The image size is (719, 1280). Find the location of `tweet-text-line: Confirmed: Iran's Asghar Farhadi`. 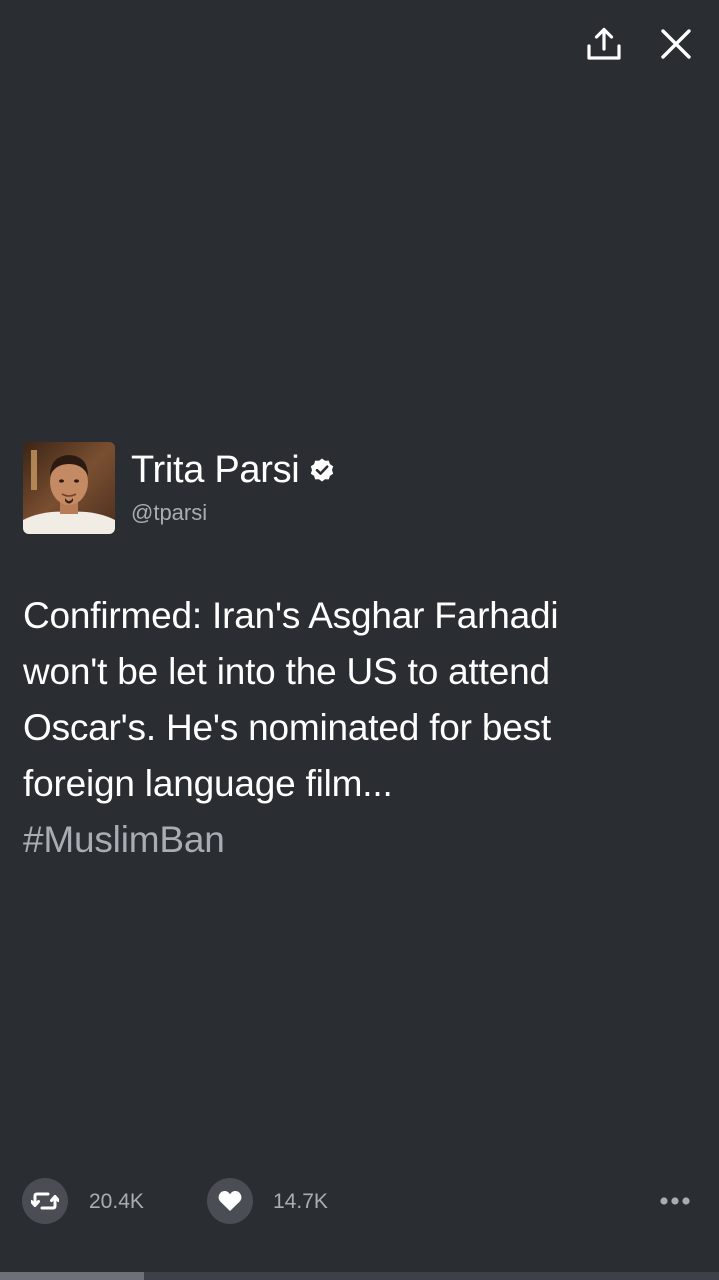

tweet-text-line: Confirmed: Iran's Asghar Farhadi is located at coordinates (291, 615).